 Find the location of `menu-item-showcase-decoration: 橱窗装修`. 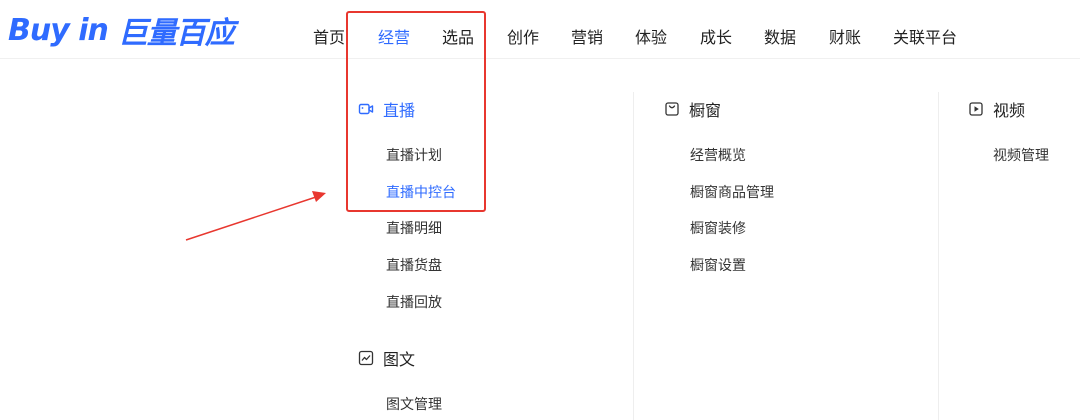

menu-item-showcase-decoration: 橱窗装修 is located at coordinates (718, 228).